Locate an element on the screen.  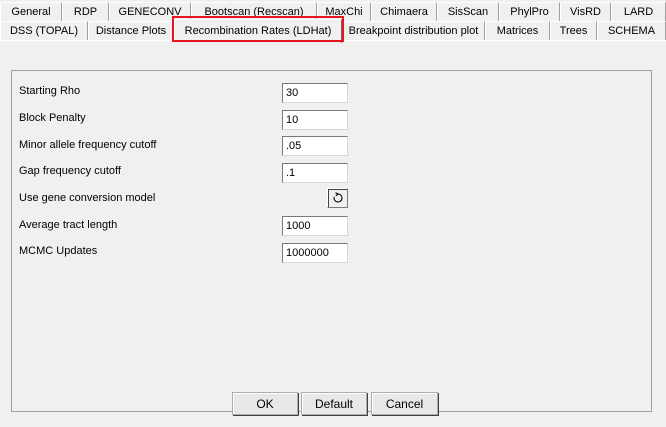
tab-sisscan: SisScan is located at coordinates (468, 11).